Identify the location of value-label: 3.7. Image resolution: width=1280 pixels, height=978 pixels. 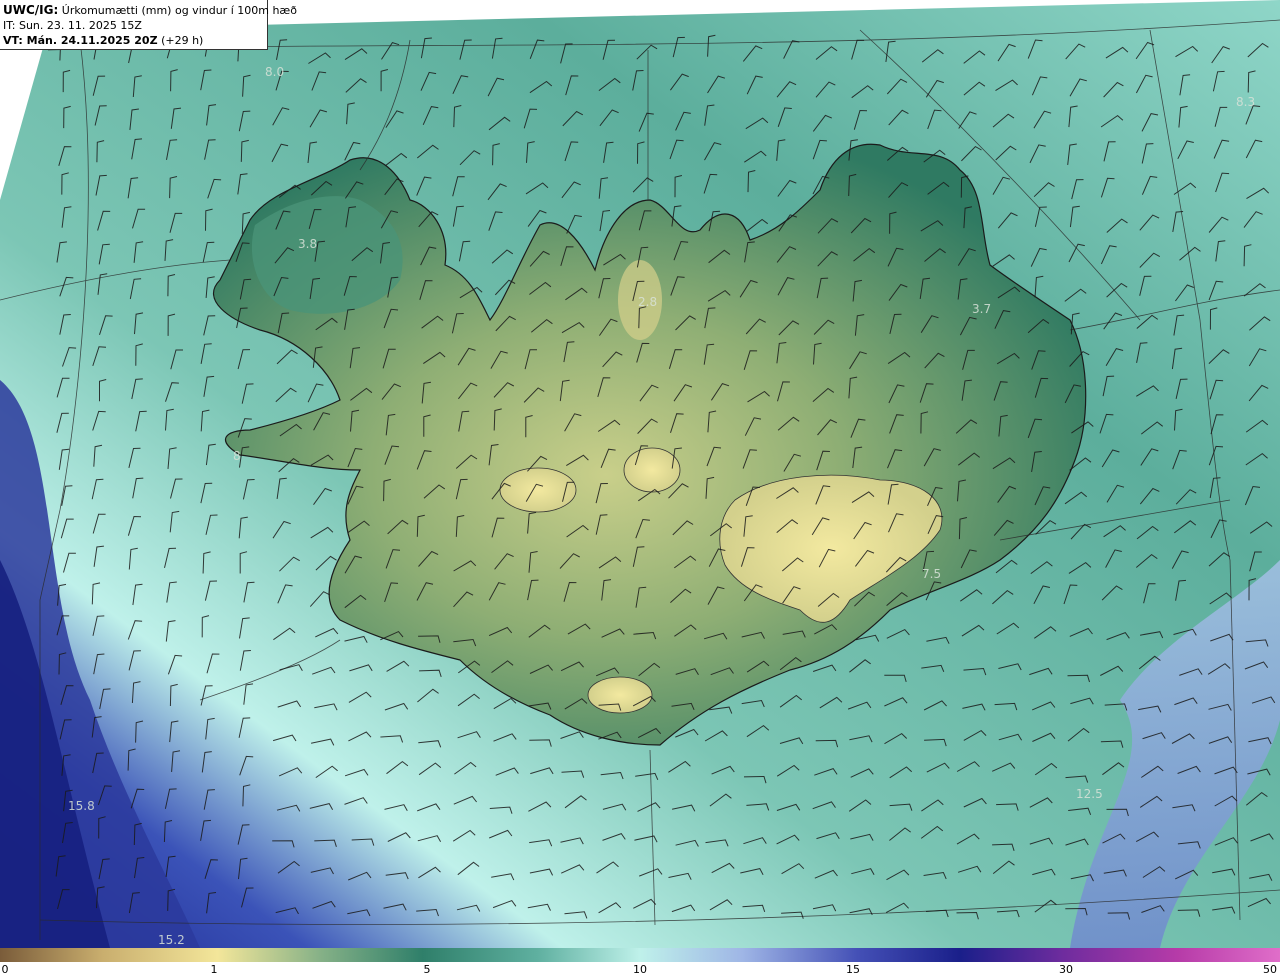
(981, 309).